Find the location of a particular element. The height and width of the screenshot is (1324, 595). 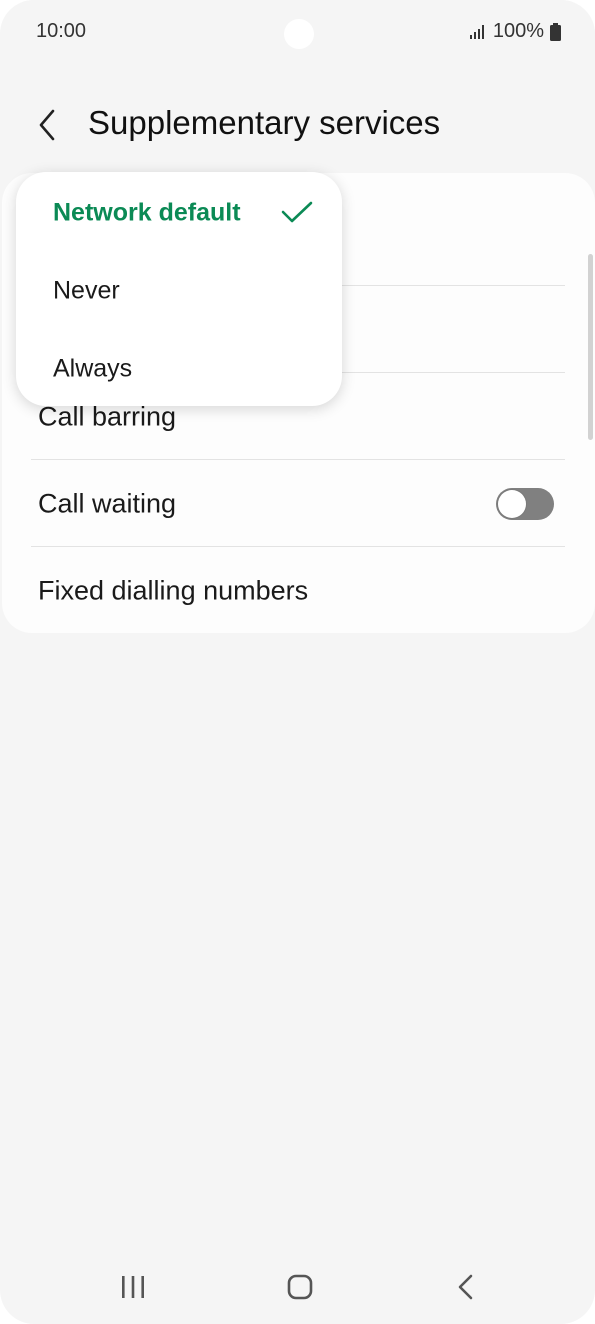

dropdown-menu: Network default Never Always is located at coordinates (179, 289).